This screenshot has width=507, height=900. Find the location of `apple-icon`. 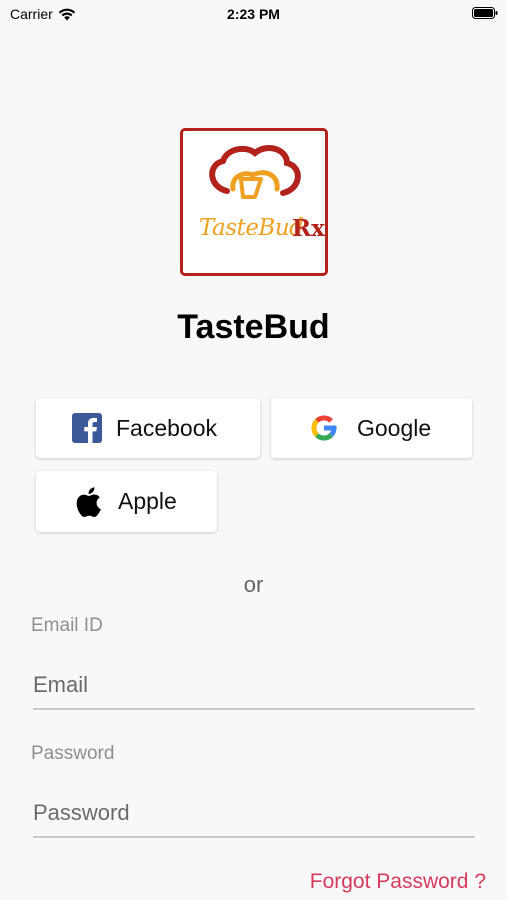

apple-icon is located at coordinates (87, 502).